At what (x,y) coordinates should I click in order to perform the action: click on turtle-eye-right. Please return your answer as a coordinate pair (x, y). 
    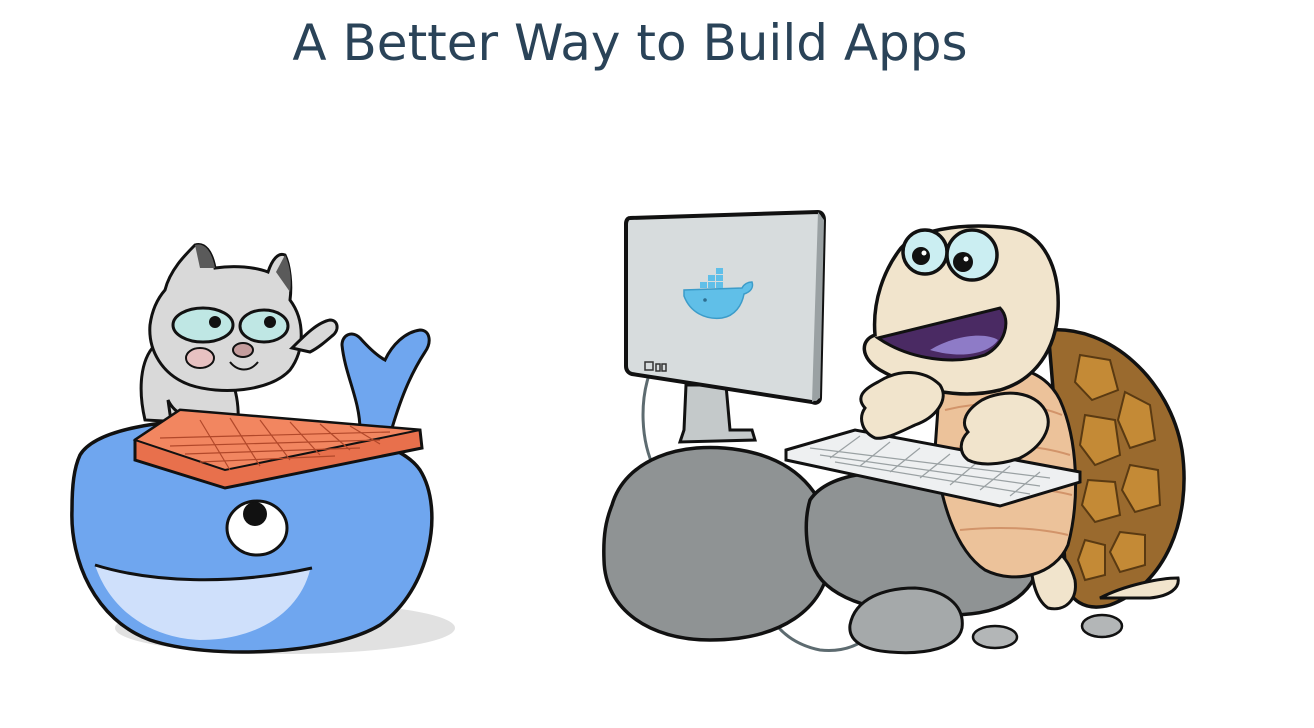
    Looking at the image, I should click on (972, 255).